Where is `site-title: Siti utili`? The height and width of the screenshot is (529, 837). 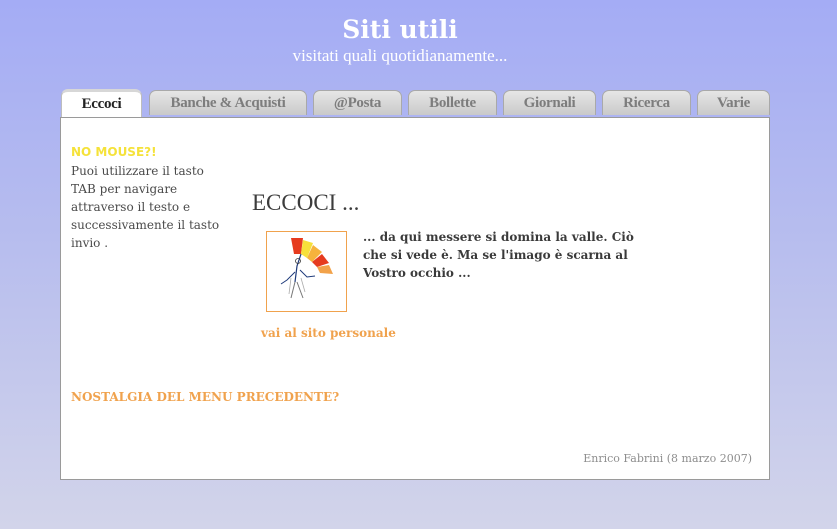 site-title: Siti utili is located at coordinates (400, 29).